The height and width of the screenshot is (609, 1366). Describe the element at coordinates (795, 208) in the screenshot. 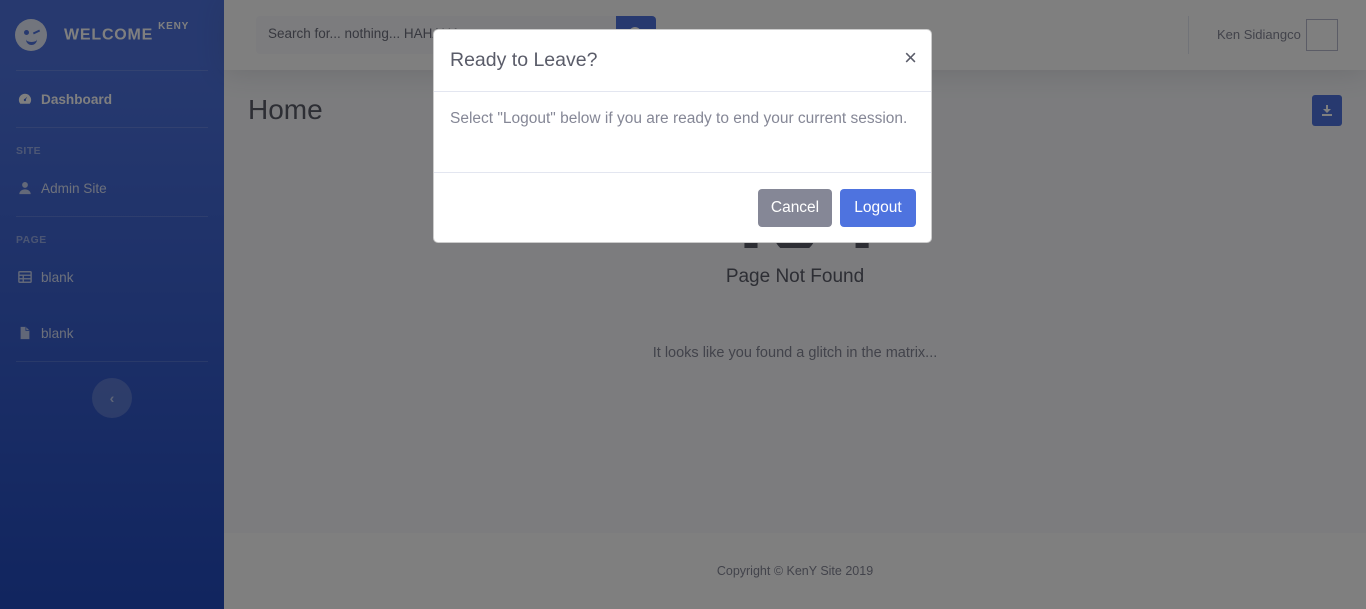

I see `cancel-button: Cancel` at that location.